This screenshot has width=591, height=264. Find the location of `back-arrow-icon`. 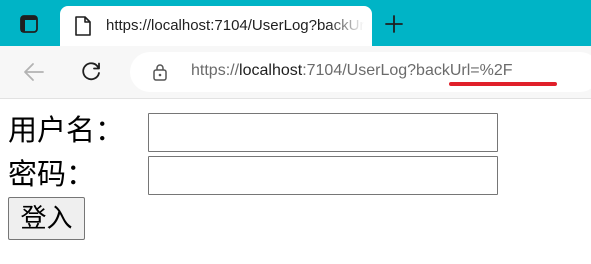

back-arrow-icon is located at coordinates (34, 72).